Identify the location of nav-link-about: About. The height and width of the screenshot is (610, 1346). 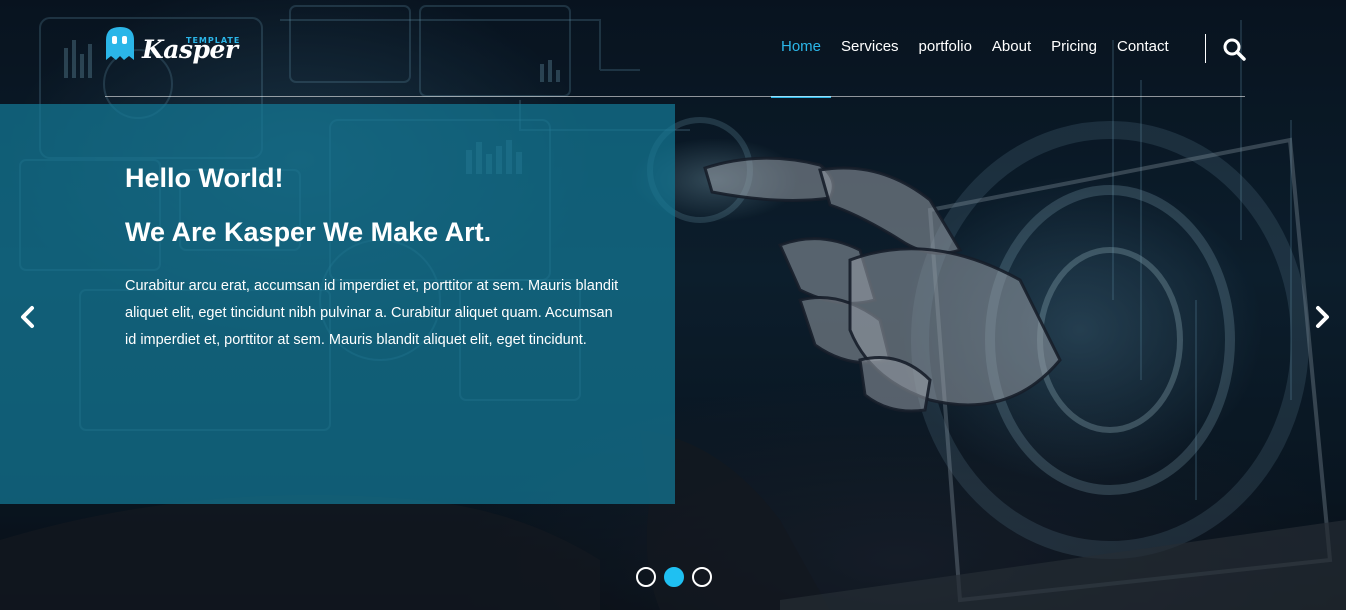
(1011, 48).